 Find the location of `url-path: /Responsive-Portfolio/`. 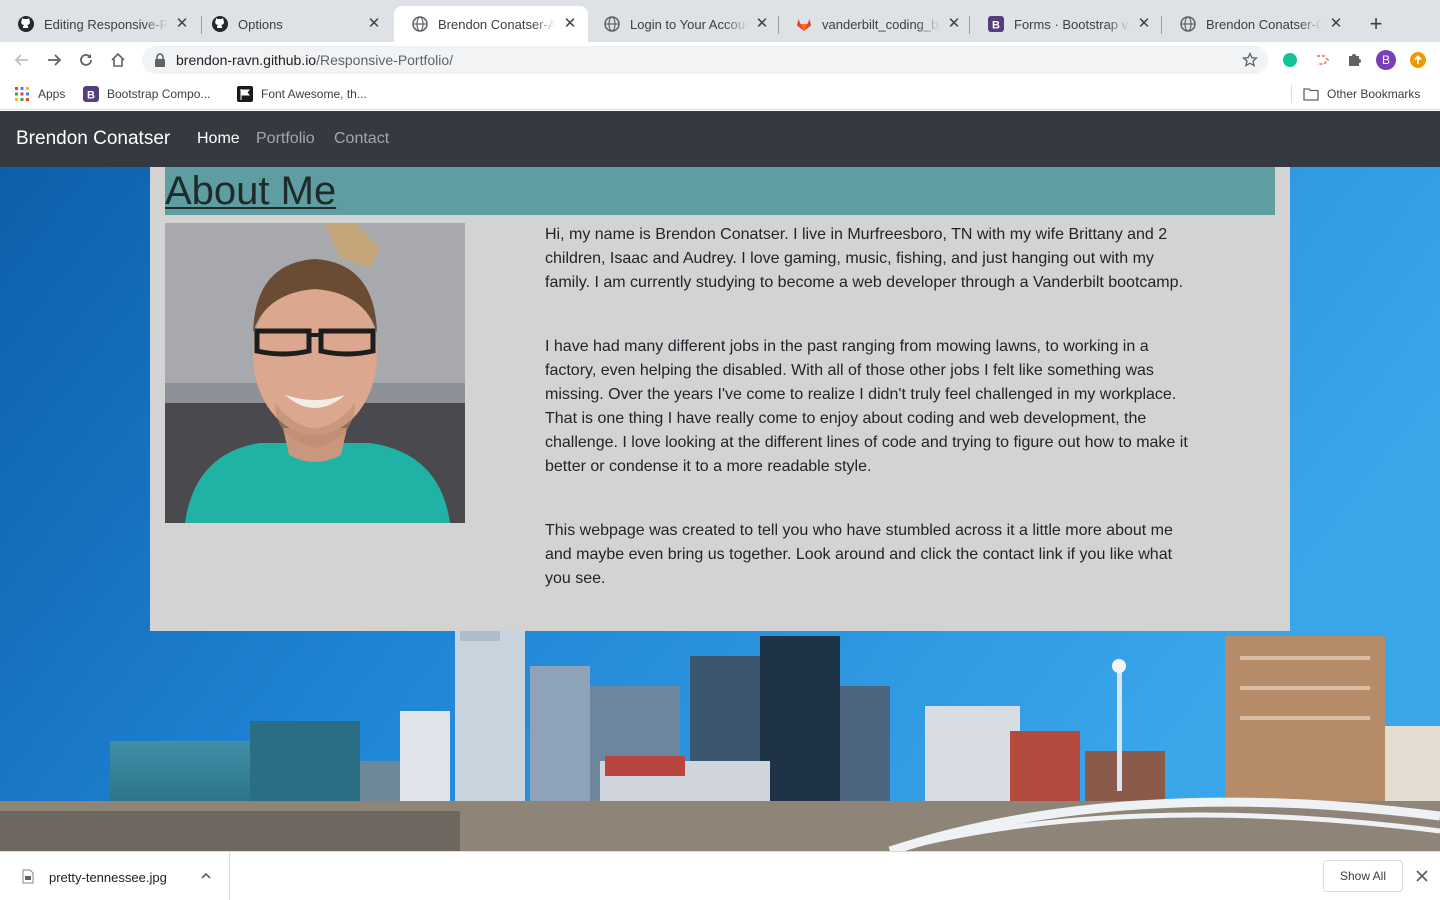

url-path: /Responsive-Portfolio/ is located at coordinates (385, 60).